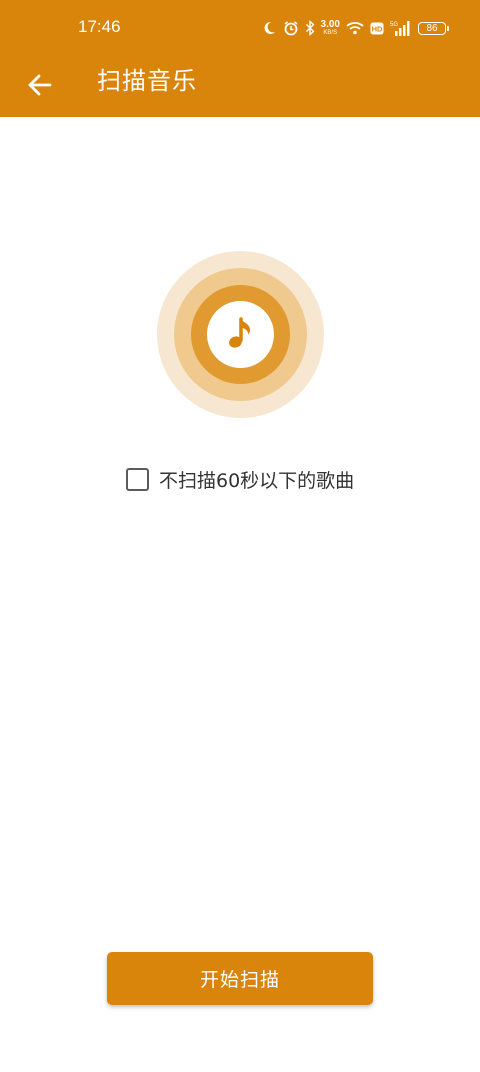 This screenshot has height=1072, width=480. Describe the element at coordinates (330, 33) in the screenshot. I see `speed-unit: KB/S` at that location.